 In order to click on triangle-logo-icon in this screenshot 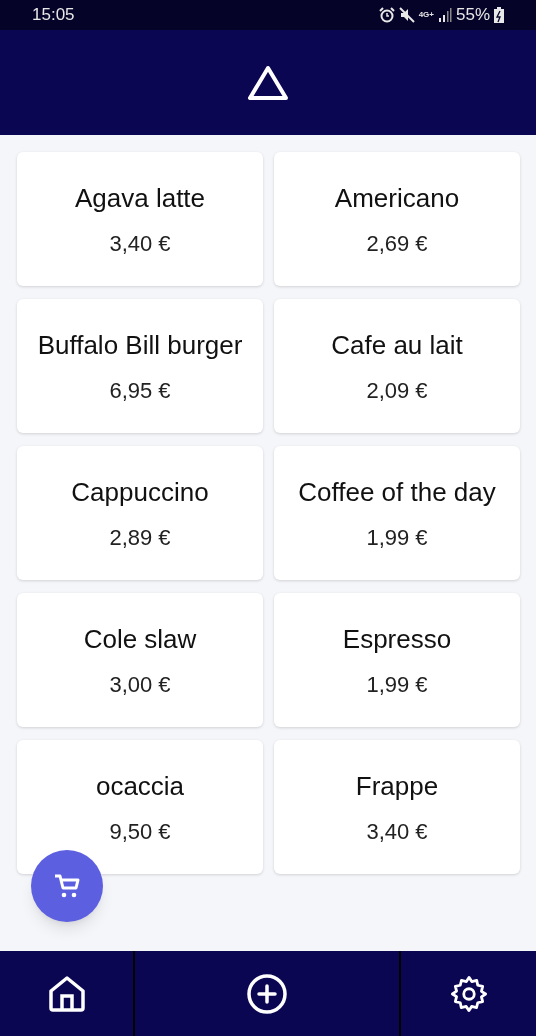, I will do `click(268, 82)`.